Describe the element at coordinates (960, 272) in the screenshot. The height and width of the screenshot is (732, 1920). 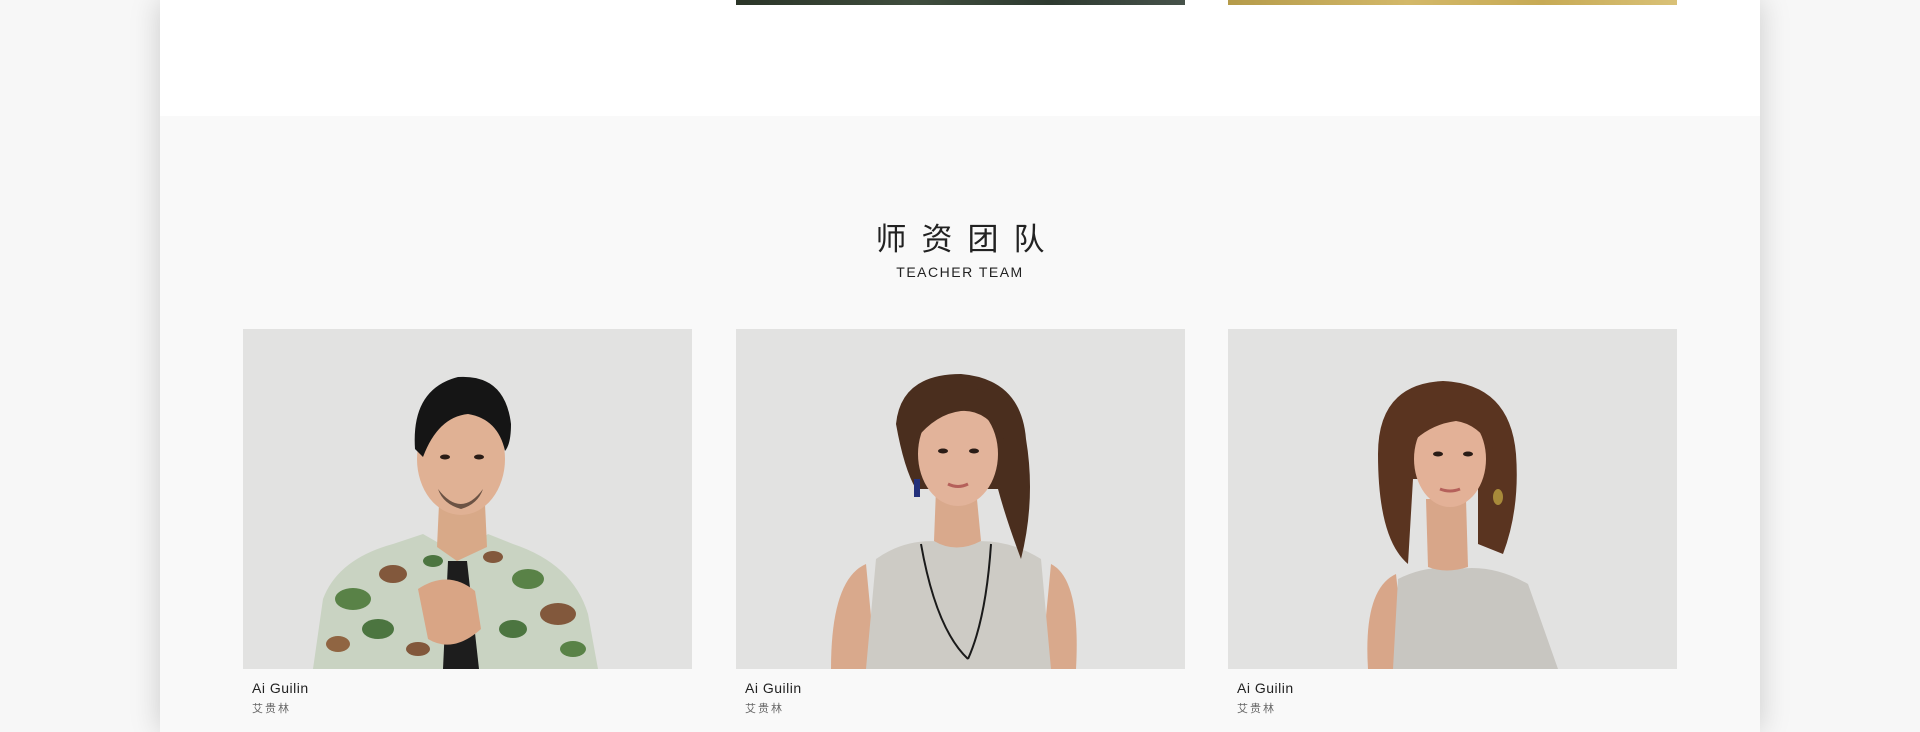
I see `section-title-en: TEACHER TEAM` at that location.